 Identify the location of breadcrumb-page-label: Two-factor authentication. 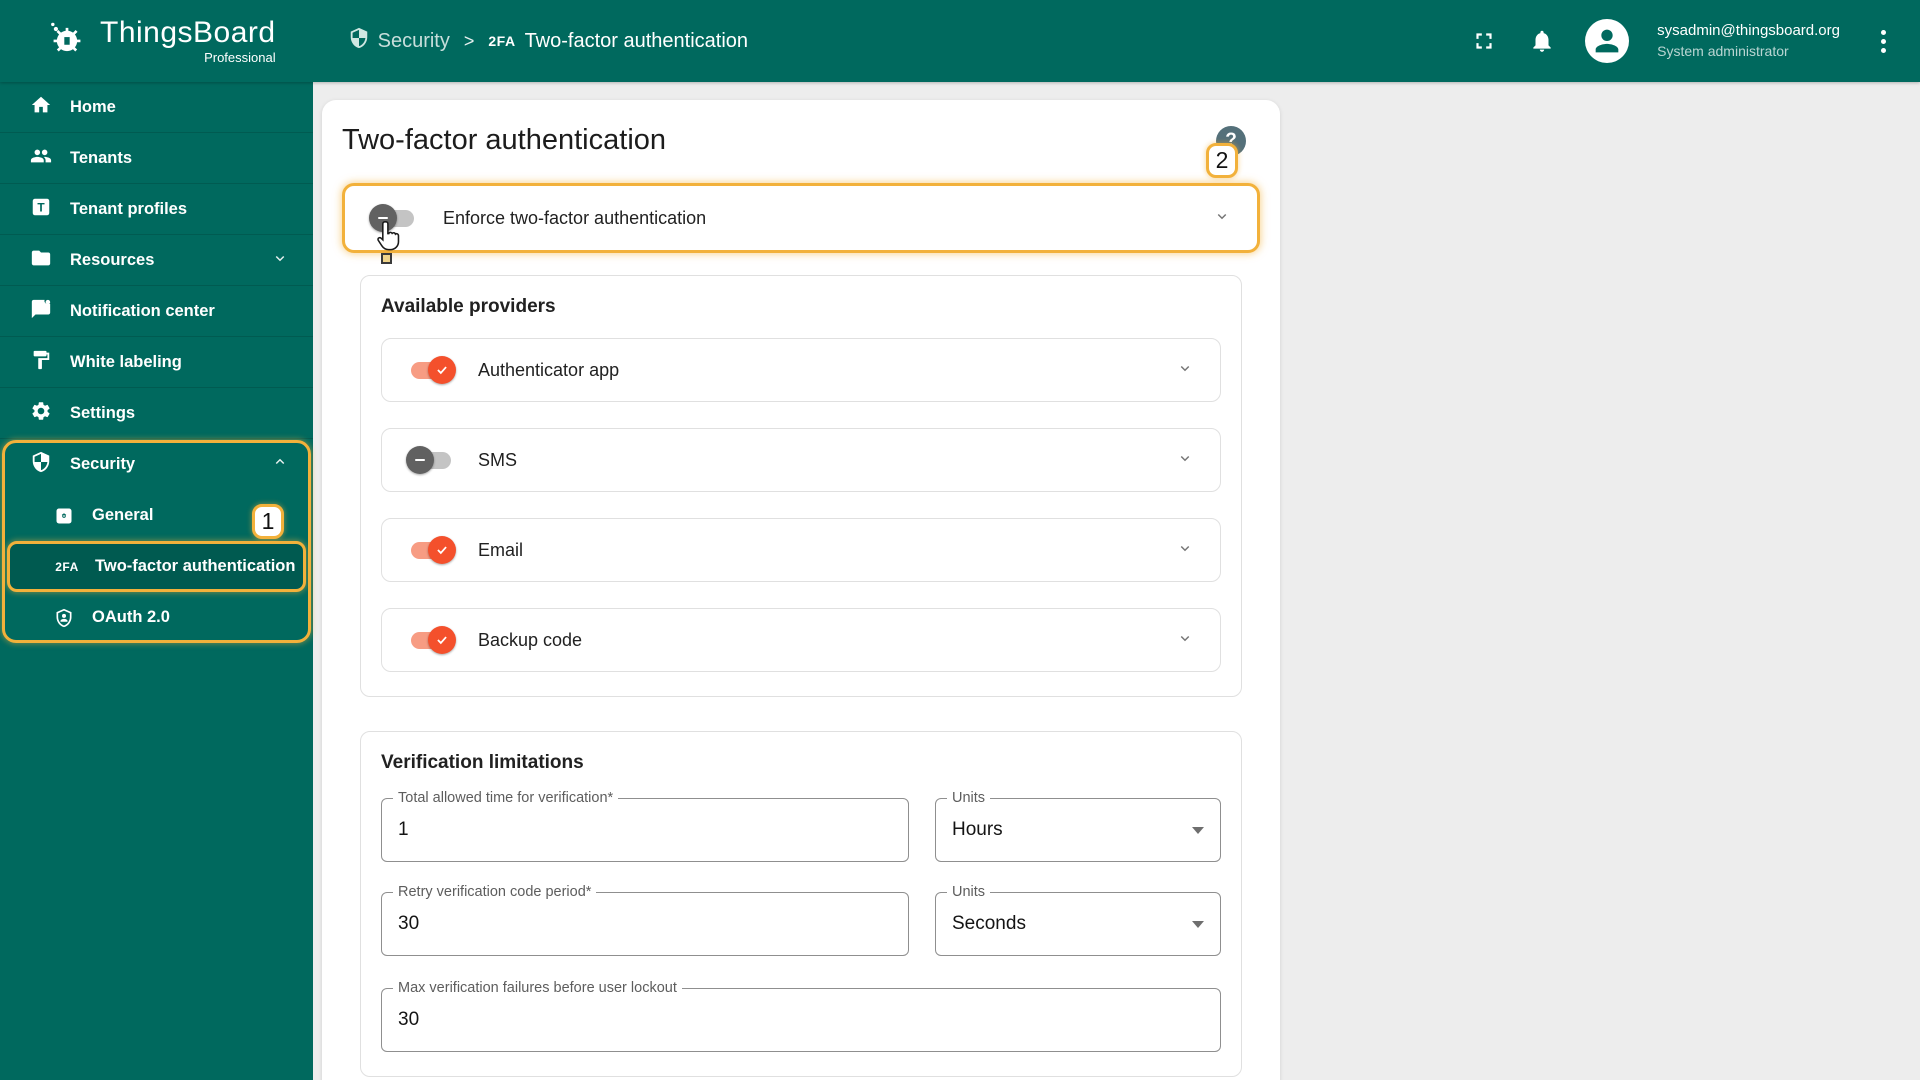
(636, 40).